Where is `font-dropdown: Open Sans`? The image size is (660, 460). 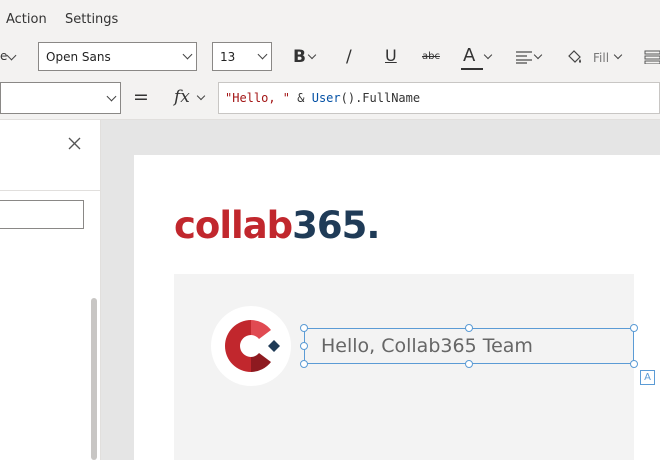
font-dropdown: Open Sans is located at coordinates (117, 56).